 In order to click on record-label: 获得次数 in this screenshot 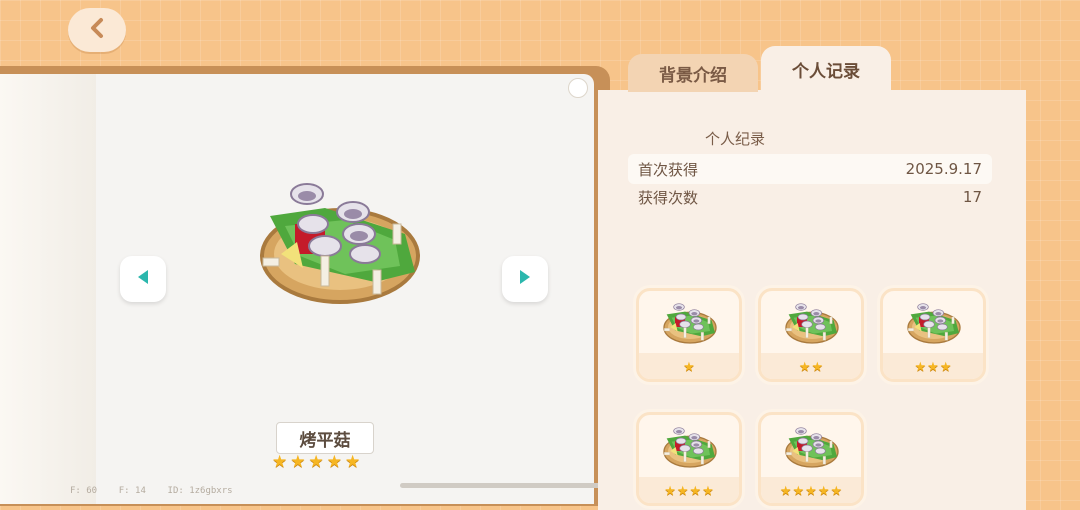, I will do `click(668, 197)`.